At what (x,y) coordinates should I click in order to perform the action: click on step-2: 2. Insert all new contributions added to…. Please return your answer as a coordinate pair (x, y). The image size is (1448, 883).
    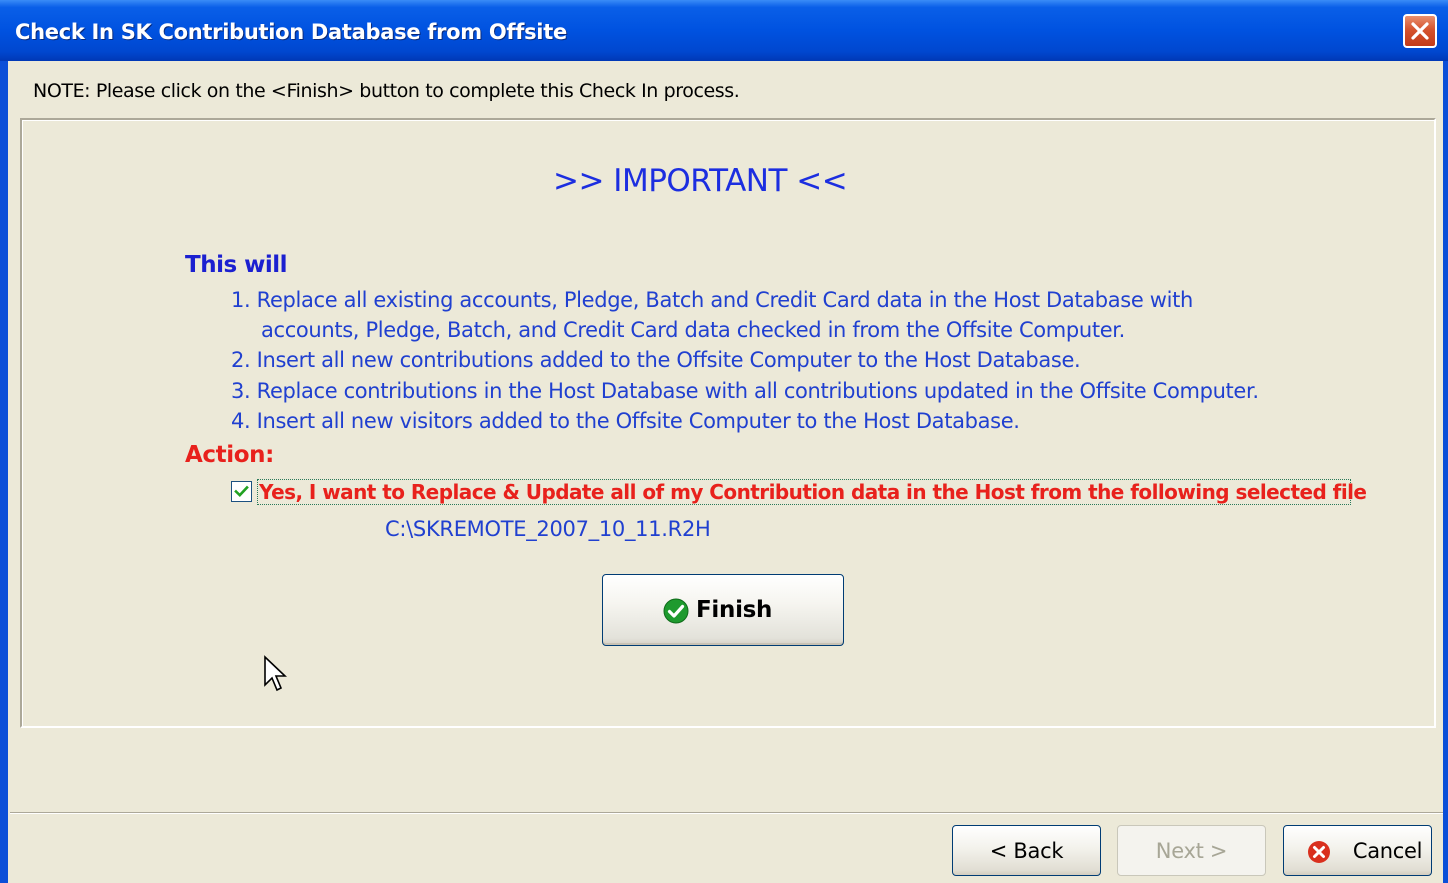
    Looking at the image, I should click on (656, 360).